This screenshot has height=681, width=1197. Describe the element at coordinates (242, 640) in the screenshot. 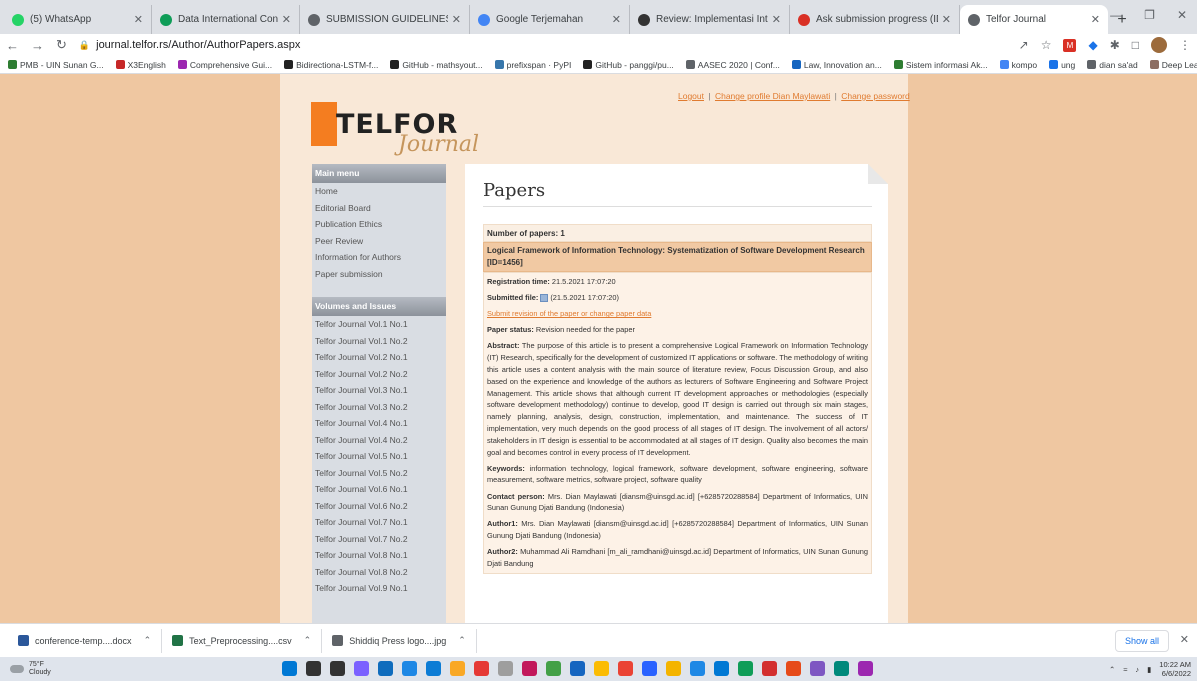

I see `download-item: Text_Preprocessing....csv ⌃` at that location.